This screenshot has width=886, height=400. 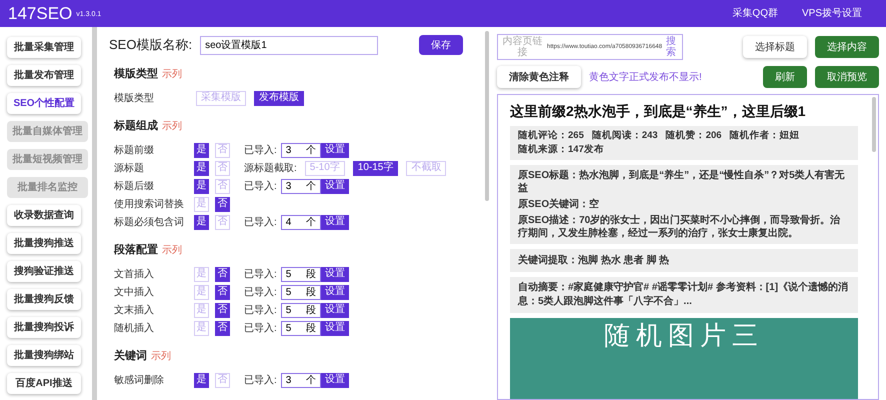 I want to click on row-label: 文末插入, so click(x=134, y=311).